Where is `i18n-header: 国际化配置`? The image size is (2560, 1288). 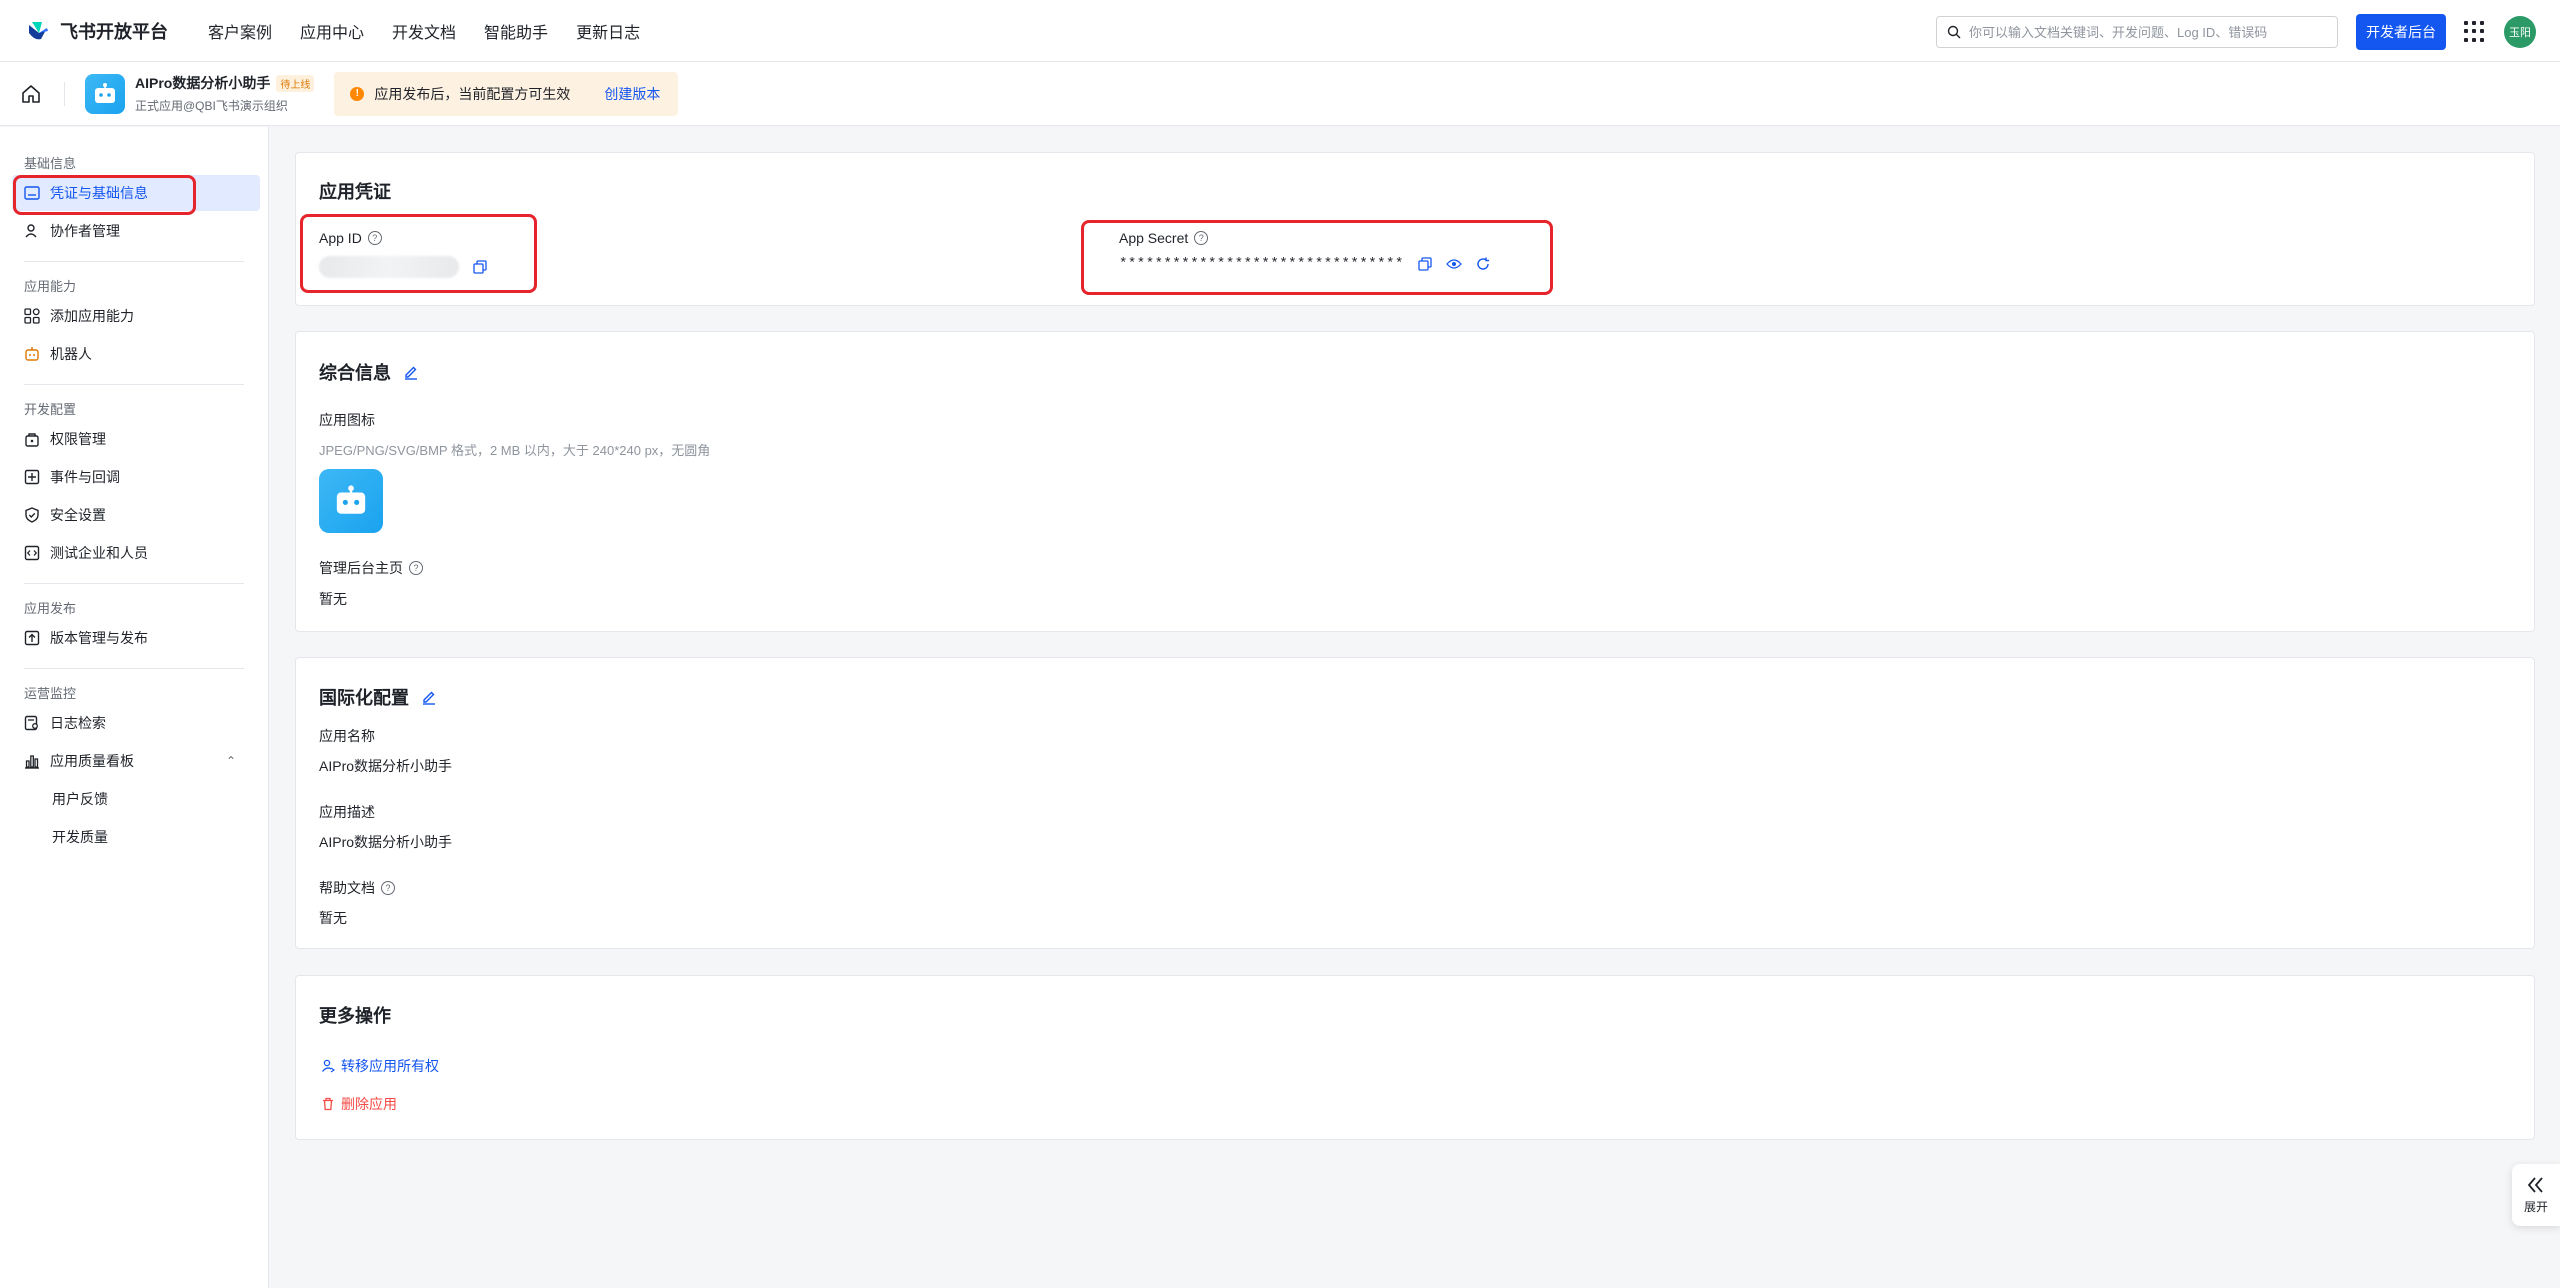 i18n-header: 国际化配置 is located at coordinates (378, 697).